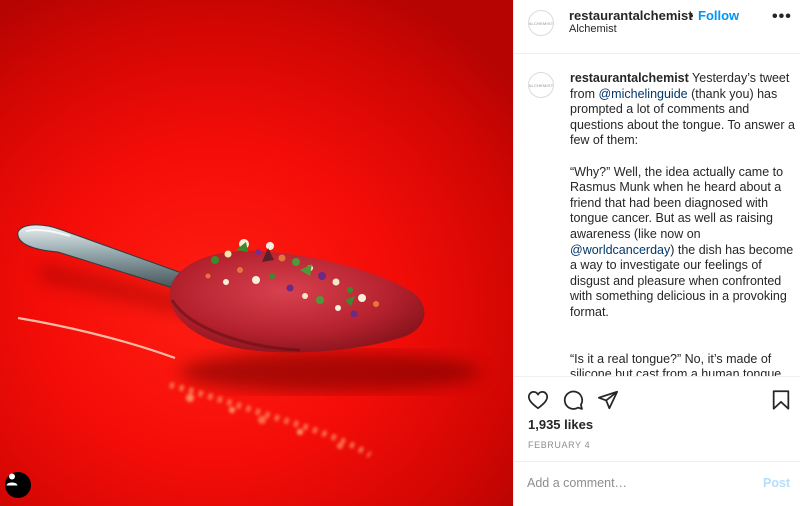  I want to click on caption-avatar-text: ALCHEMIST, so click(541, 85).